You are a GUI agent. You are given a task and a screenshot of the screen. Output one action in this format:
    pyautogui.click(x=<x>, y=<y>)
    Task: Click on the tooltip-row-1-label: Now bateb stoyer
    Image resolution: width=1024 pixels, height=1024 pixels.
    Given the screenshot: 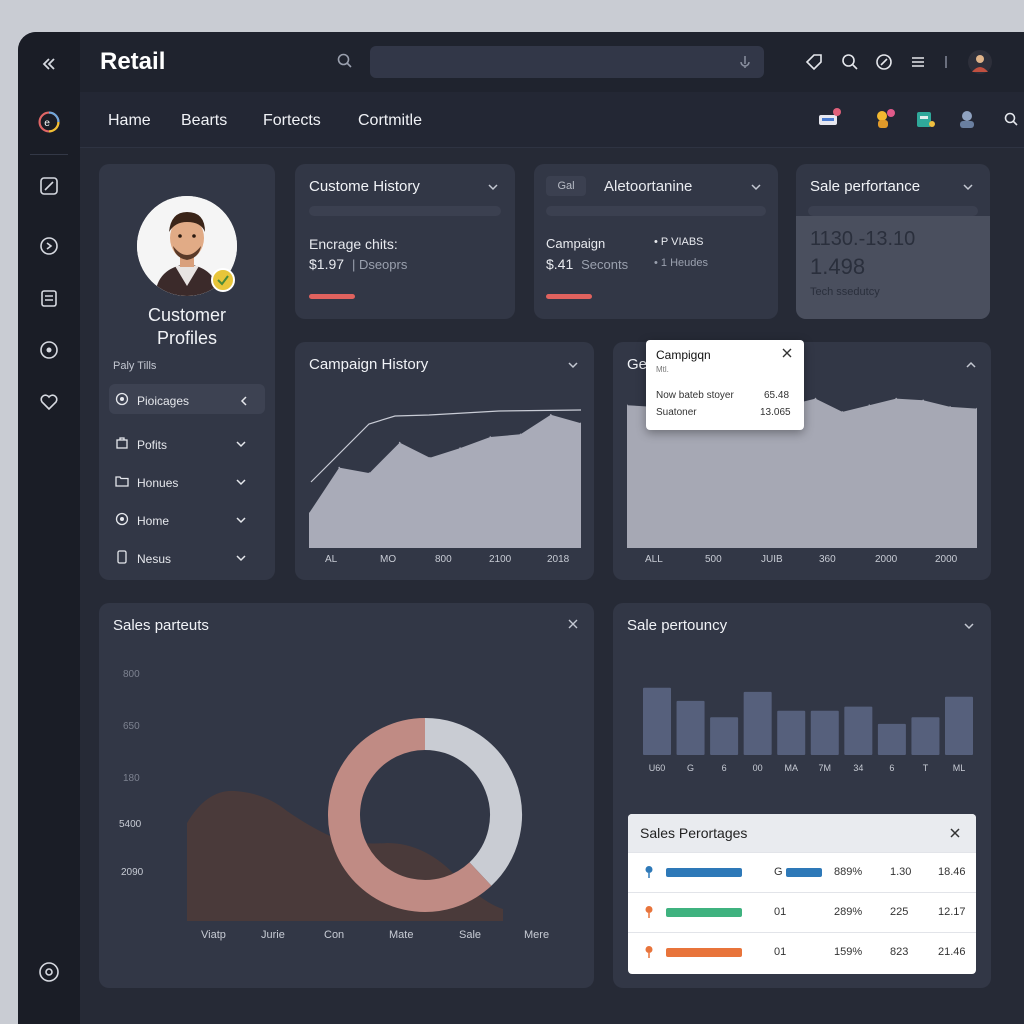 What is the action you would take?
    pyautogui.click(x=695, y=395)
    